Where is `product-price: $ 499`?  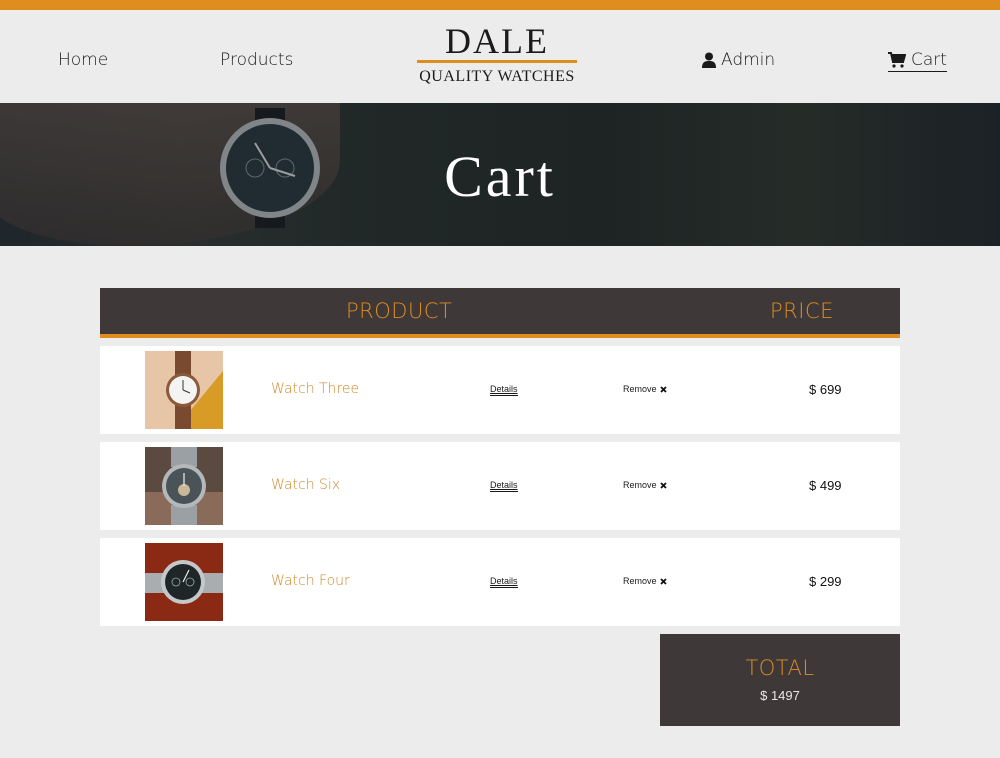 product-price: $ 499 is located at coordinates (825, 485).